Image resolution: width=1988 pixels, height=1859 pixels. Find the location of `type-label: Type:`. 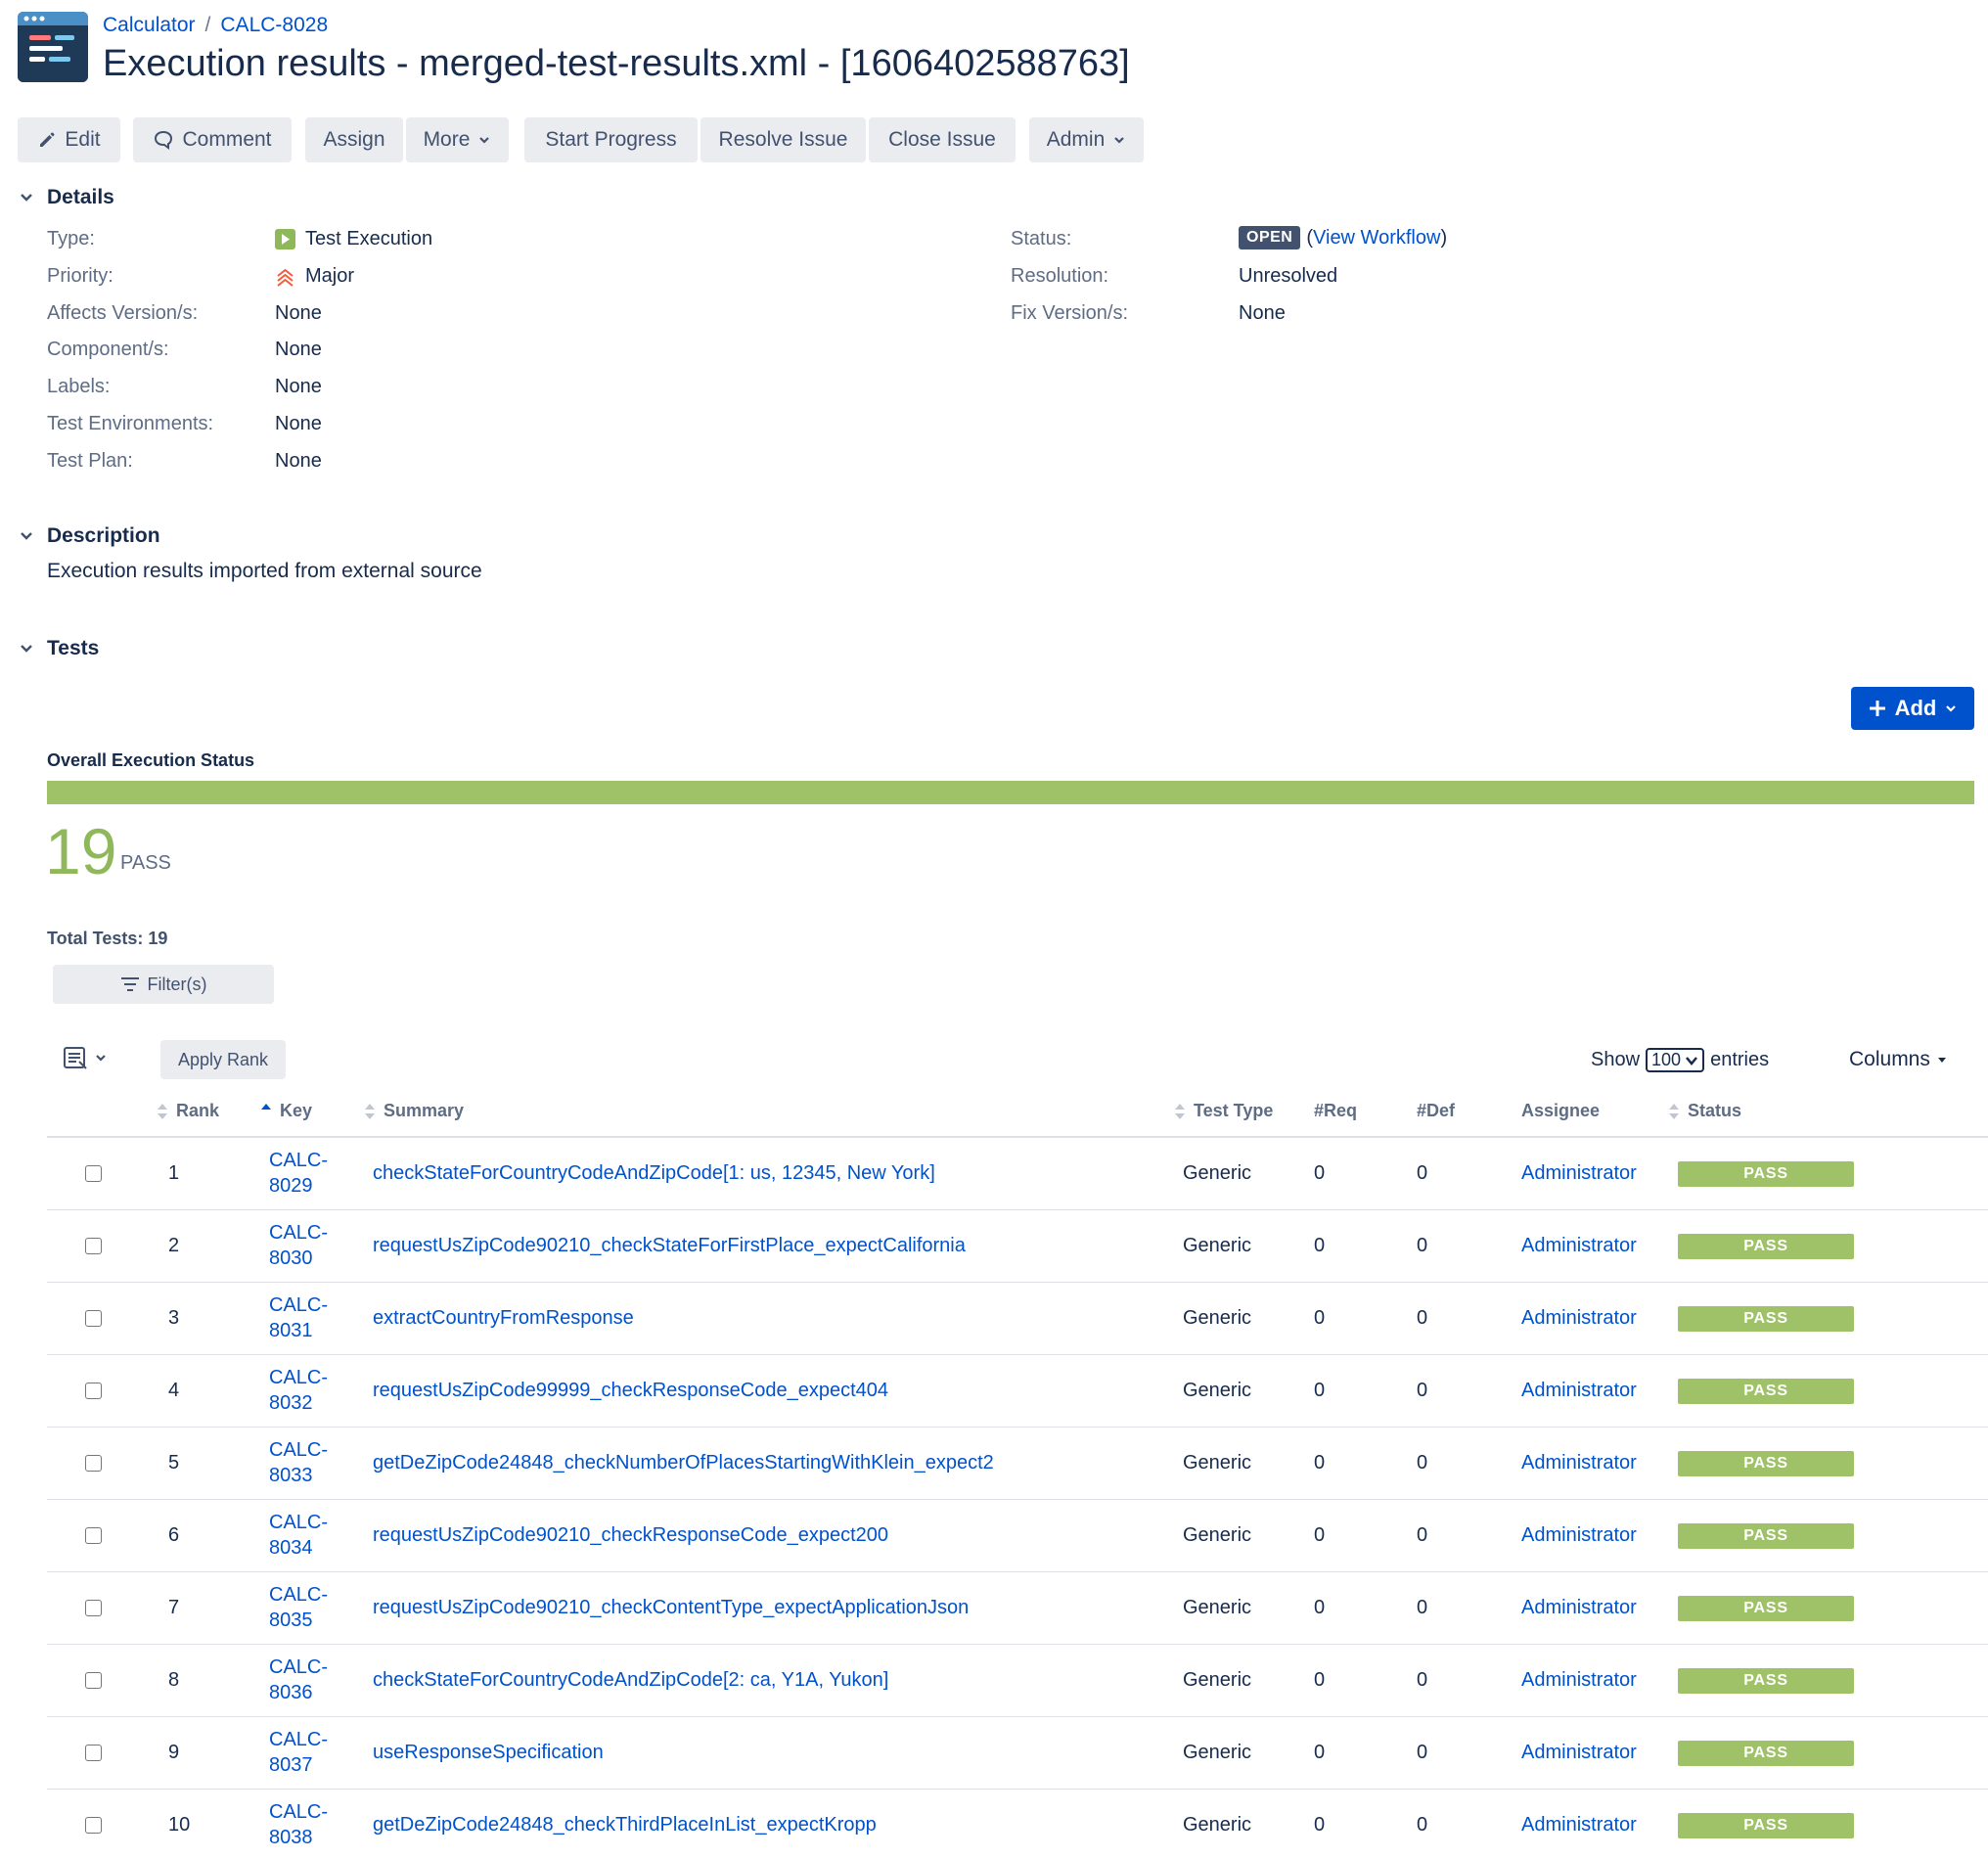

type-label: Type: is located at coordinates (71, 238).